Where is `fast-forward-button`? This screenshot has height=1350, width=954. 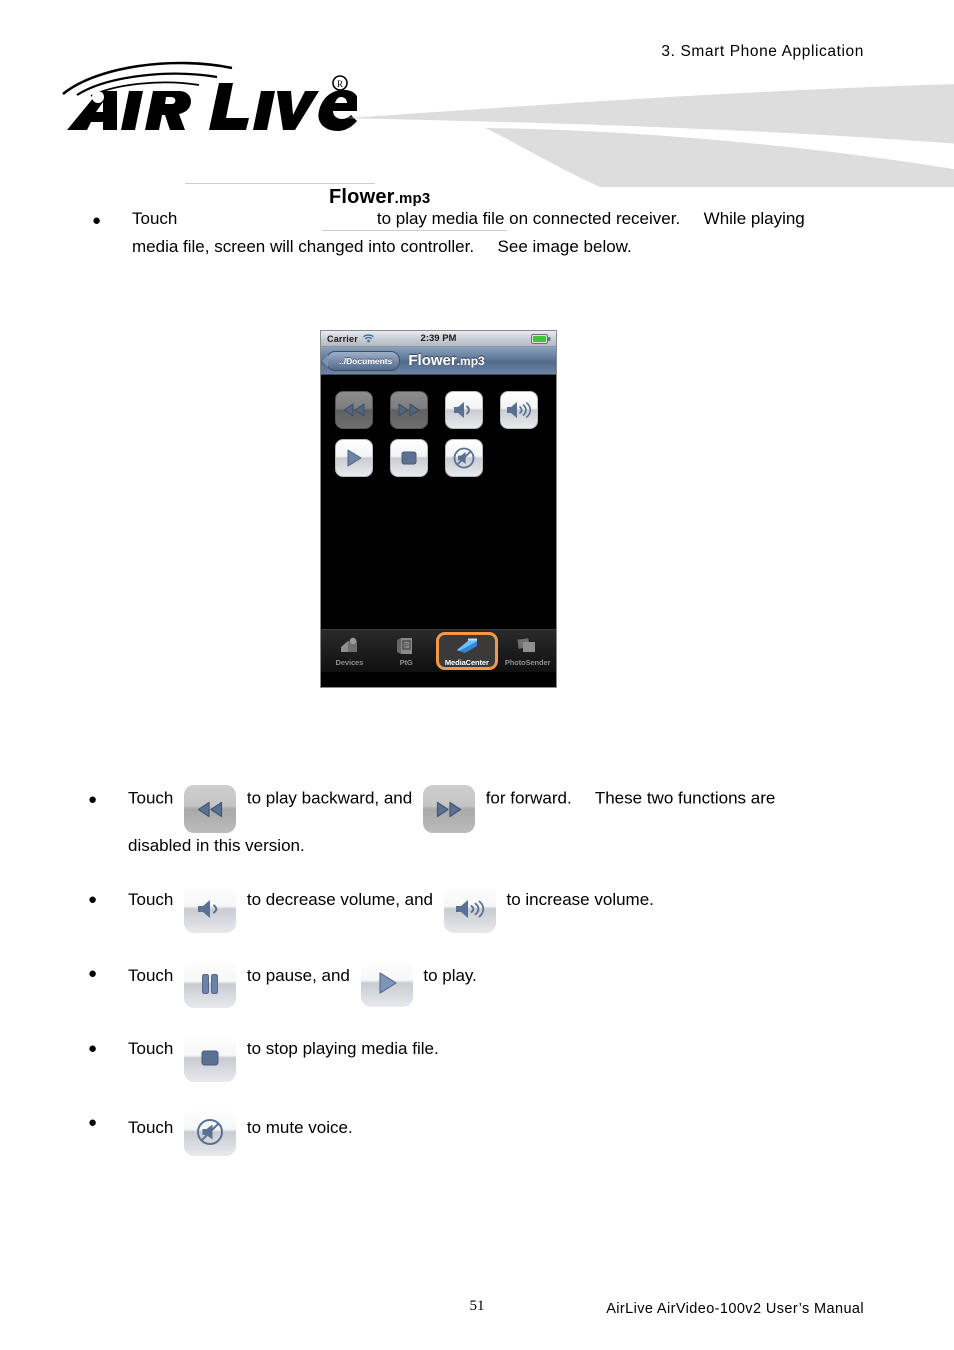
fast-forward-button is located at coordinates (409, 410).